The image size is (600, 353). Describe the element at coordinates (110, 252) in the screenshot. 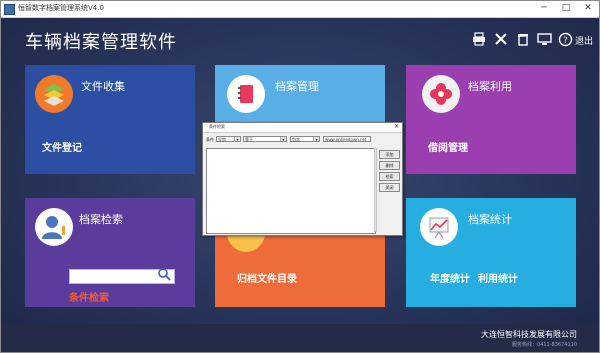

I see `tile-archive-search: 档案检索 条件检索` at that location.